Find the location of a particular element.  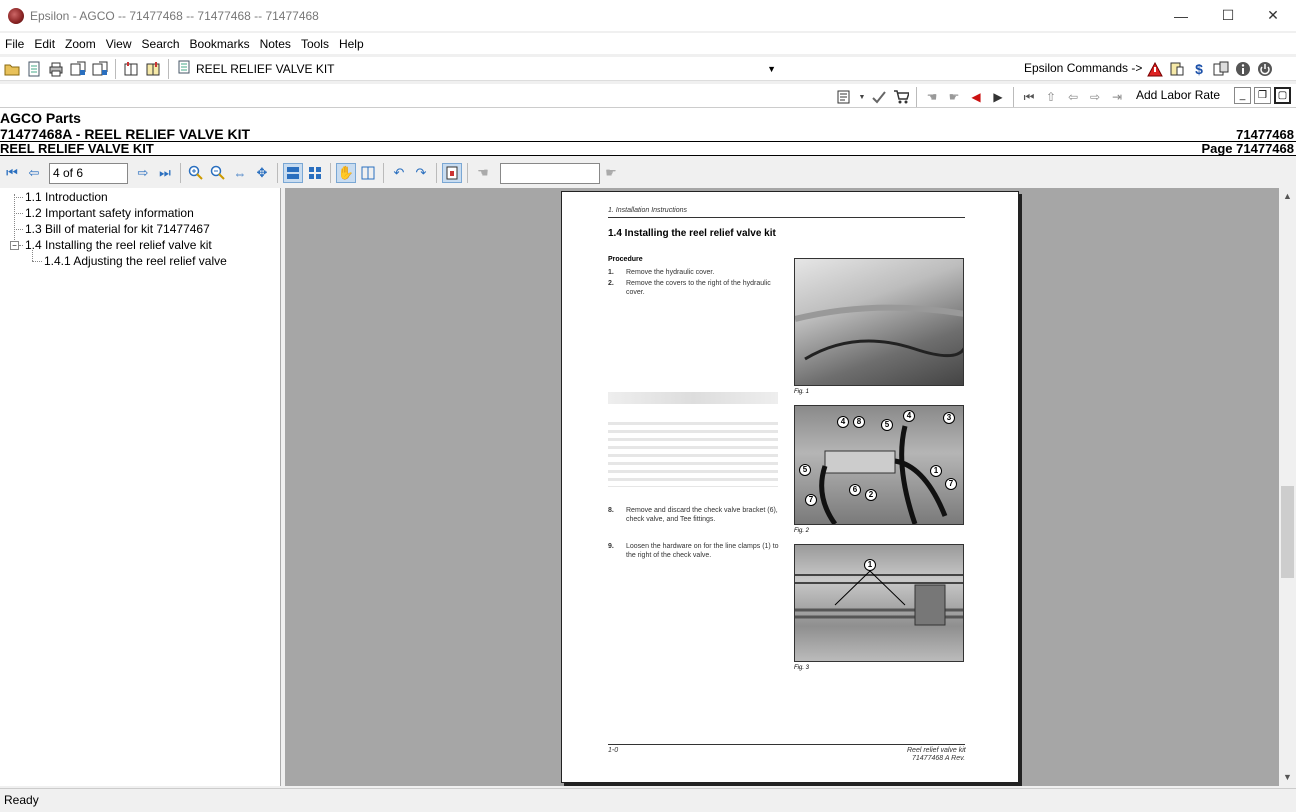

tree-collapse-toggle: − is located at coordinates (14, 245).